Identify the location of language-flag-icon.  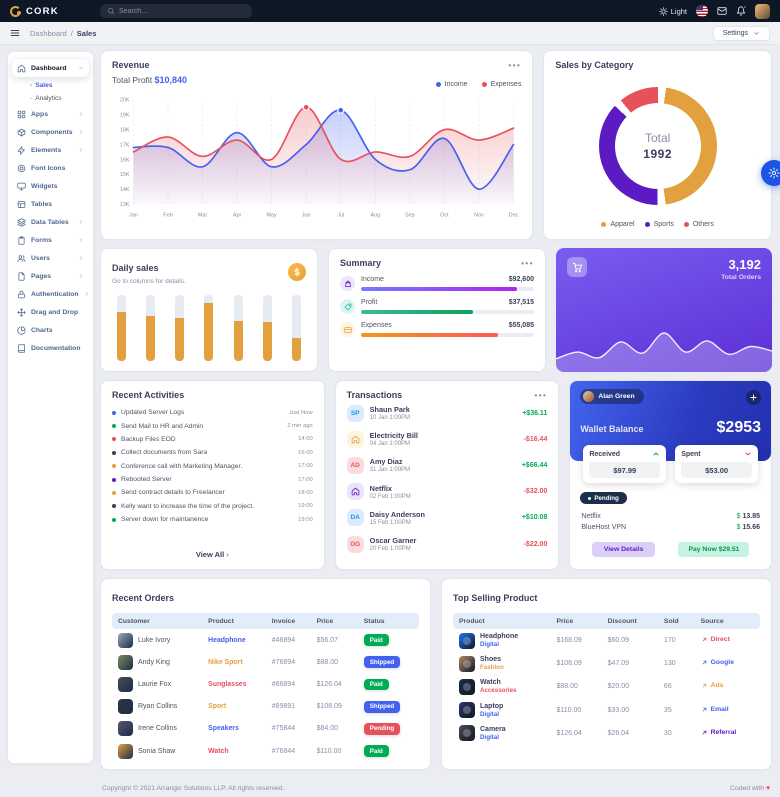
(702, 11).